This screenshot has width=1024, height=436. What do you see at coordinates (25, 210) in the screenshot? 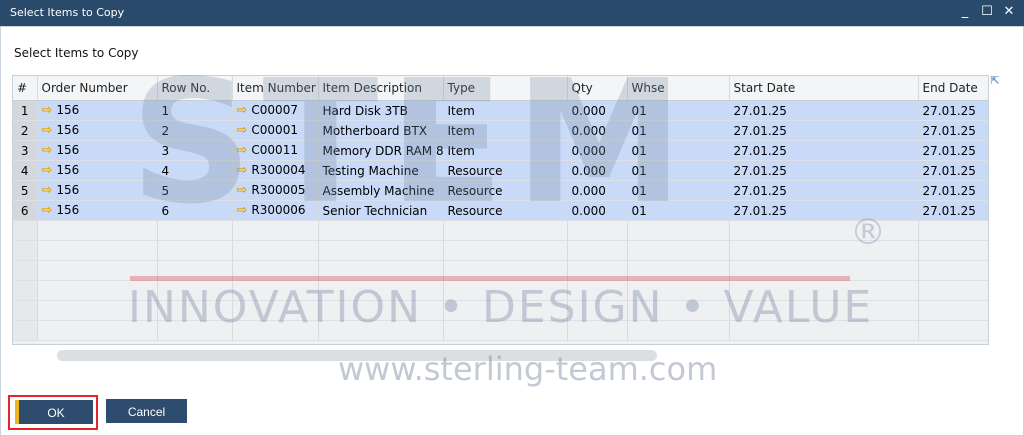
I see `row-number: 6` at bounding box center [25, 210].